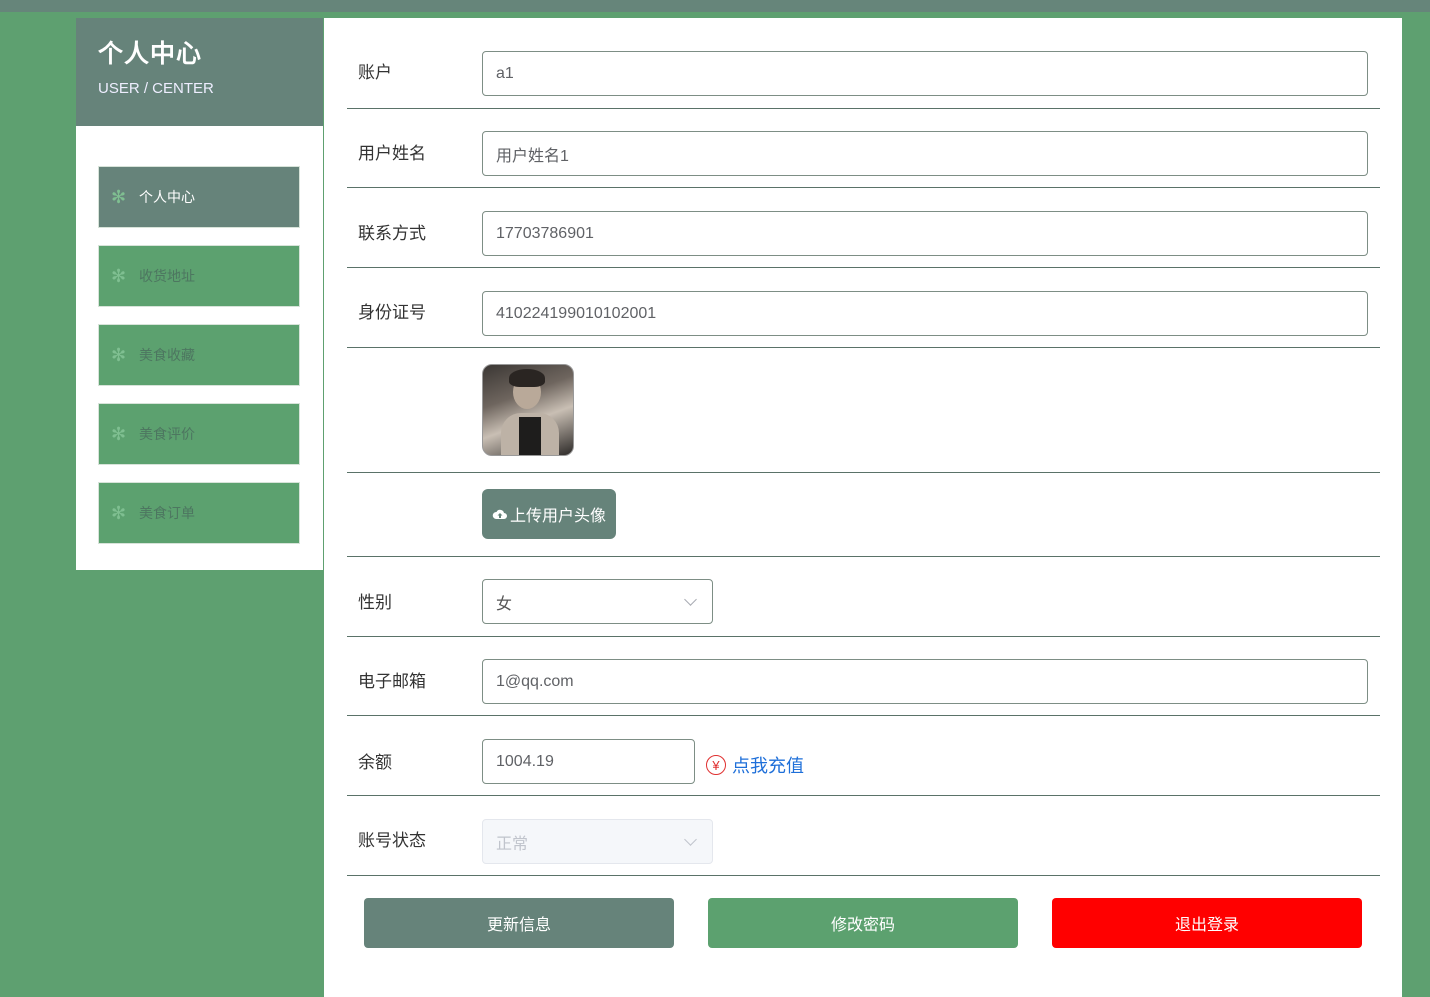  What do you see at coordinates (199, 434) in the screenshot?
I see `sidebar-item-reviews: ✻ 美食评价` at bounding box center [199, 434].